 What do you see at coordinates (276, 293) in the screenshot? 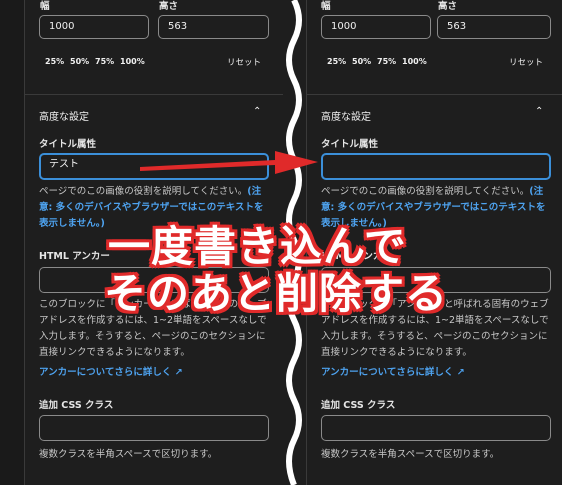
I see `annotation-line-2: そのあと削除する` at bounding box center [276, 293].